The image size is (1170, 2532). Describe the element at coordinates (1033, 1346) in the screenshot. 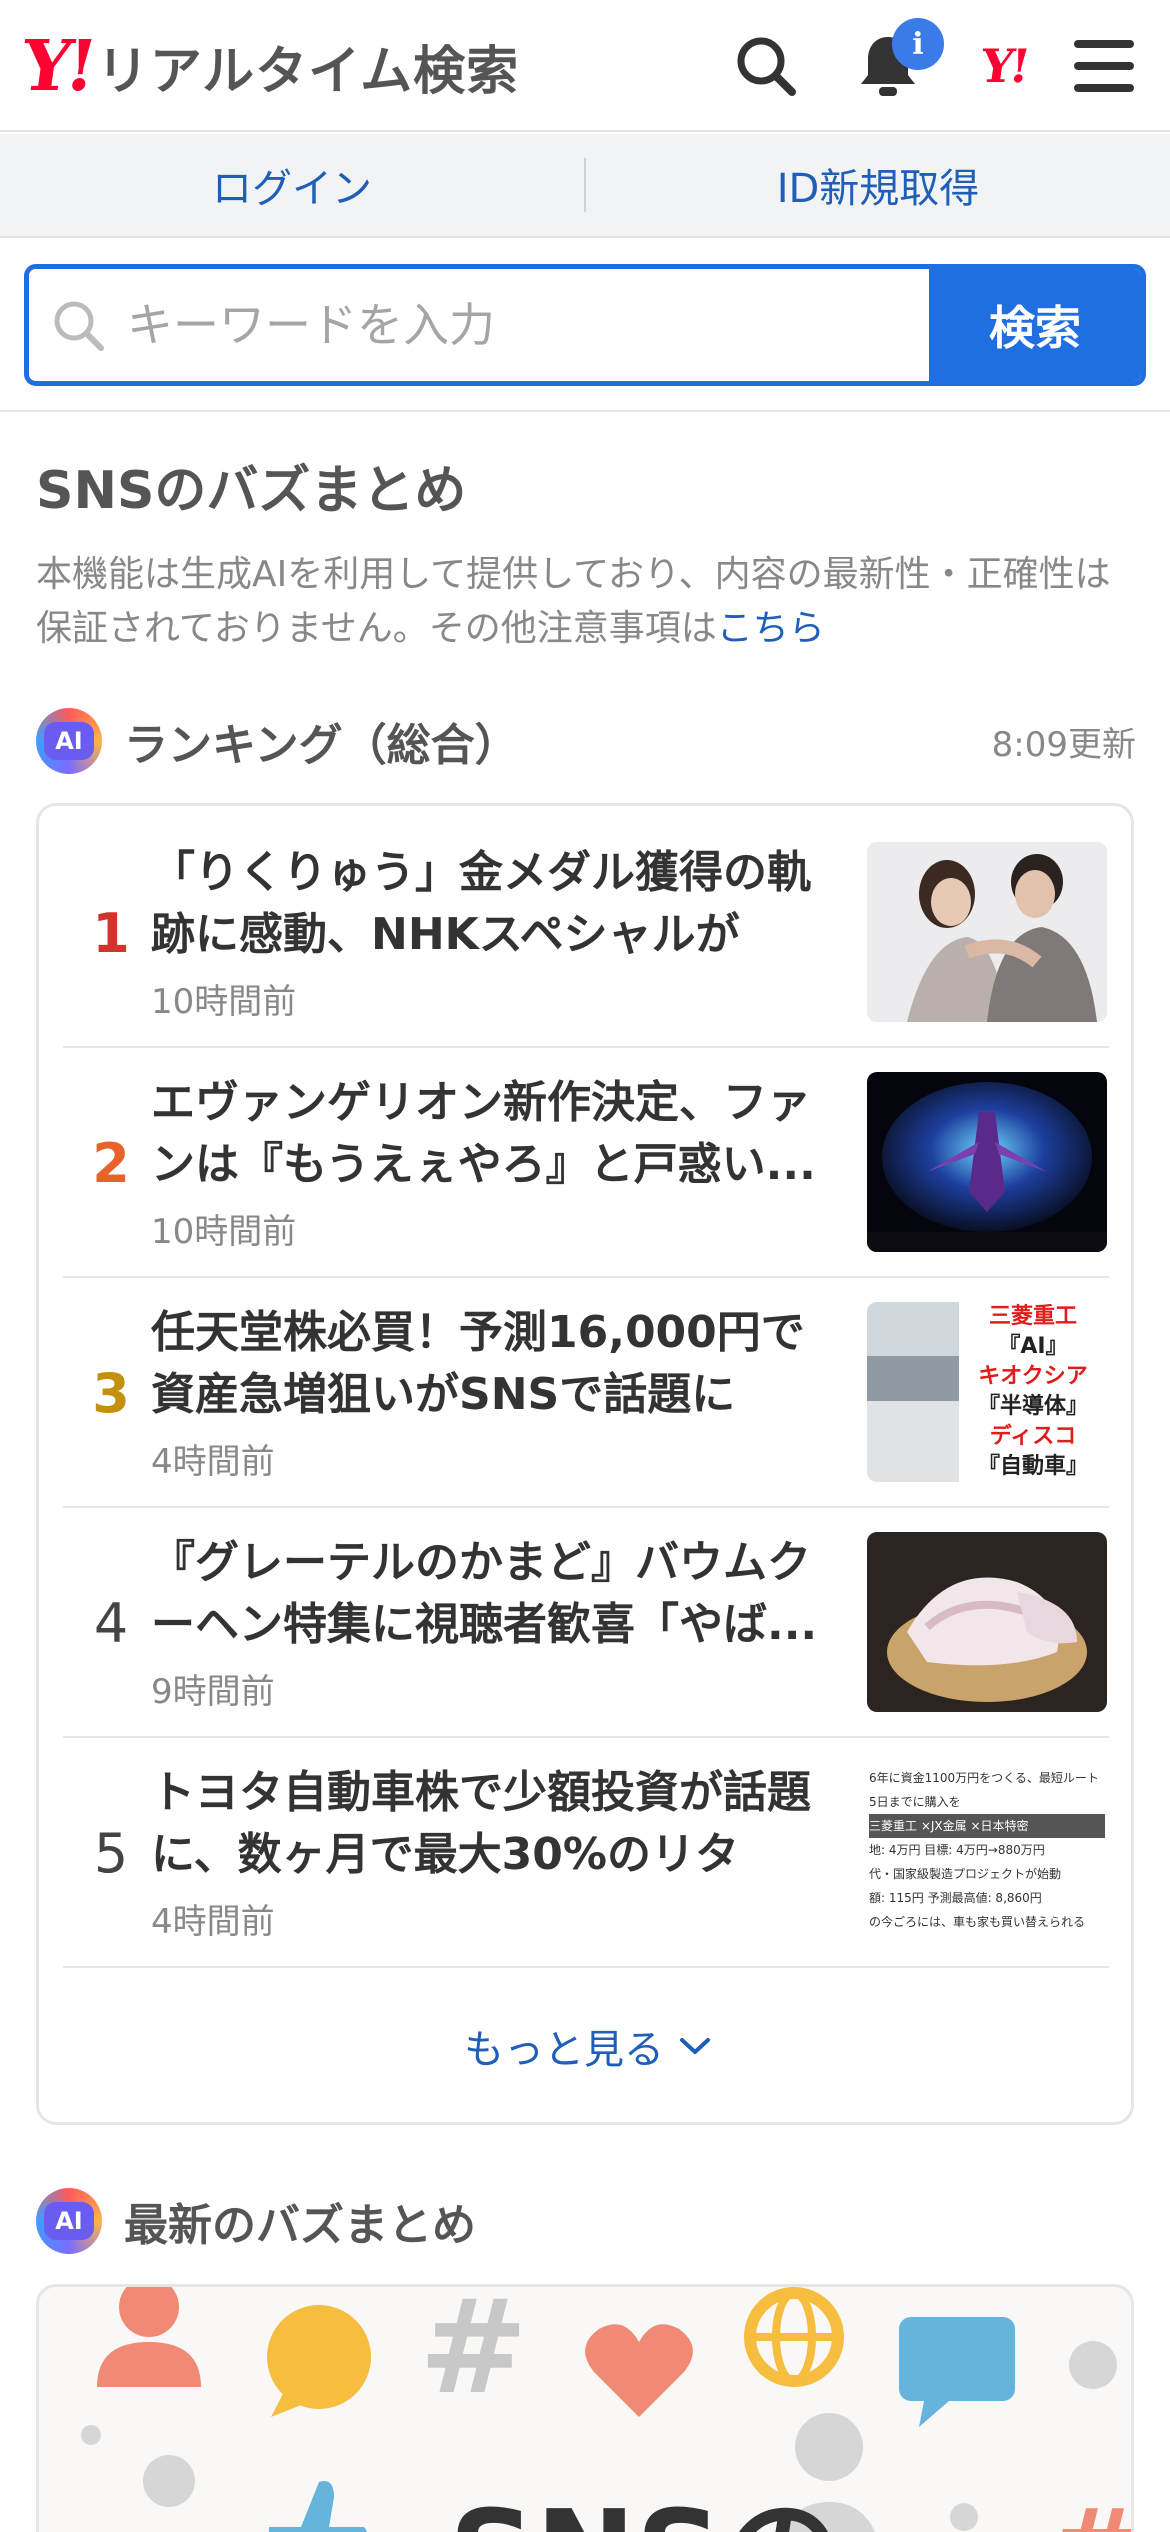

I see `thumbnail-line: 『AI』` at that location.